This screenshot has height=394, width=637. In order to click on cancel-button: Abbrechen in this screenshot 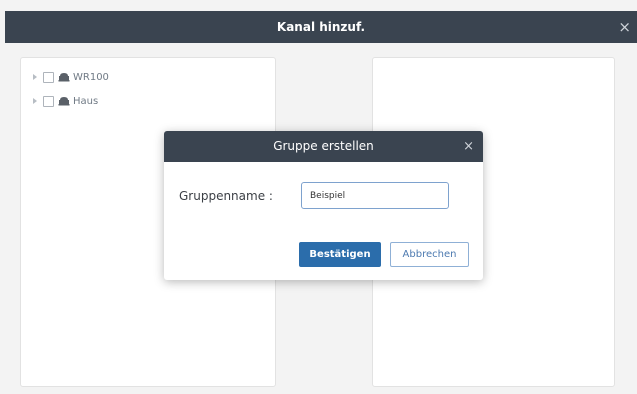, I will do `click(429, 254)`.